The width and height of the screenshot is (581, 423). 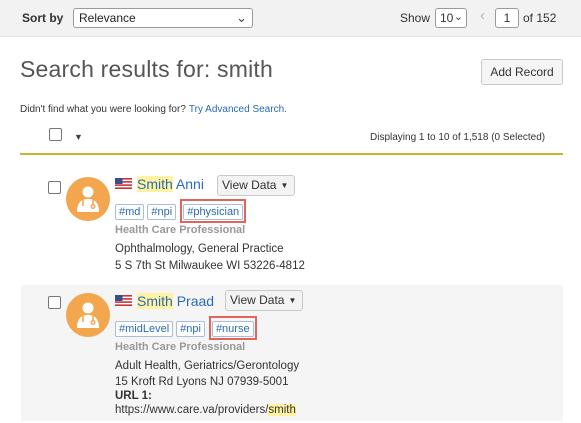 What do you see at coordinates (447, 18) in the screenshot?
I see `page-size-value: 10` at bounding box center [447, 18].